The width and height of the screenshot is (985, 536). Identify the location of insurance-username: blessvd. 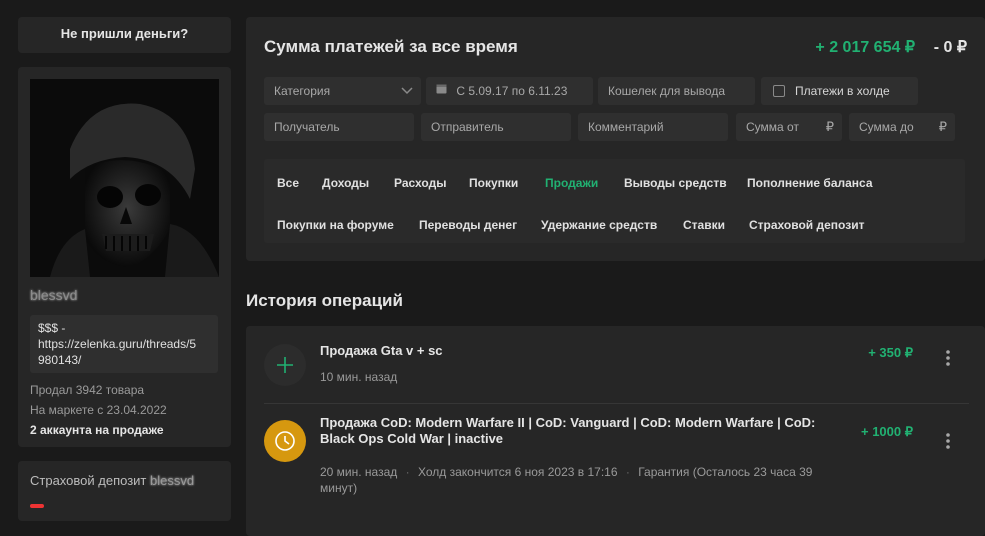
(172, 480).